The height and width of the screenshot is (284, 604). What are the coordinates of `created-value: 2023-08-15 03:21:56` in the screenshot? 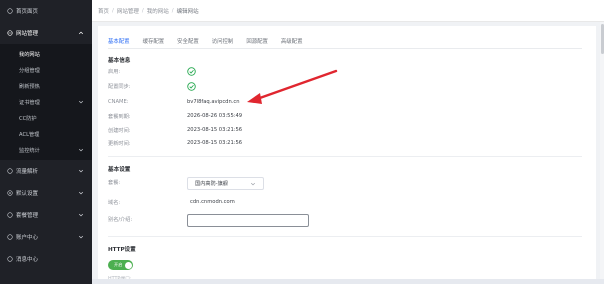 It's located at (215, 130).